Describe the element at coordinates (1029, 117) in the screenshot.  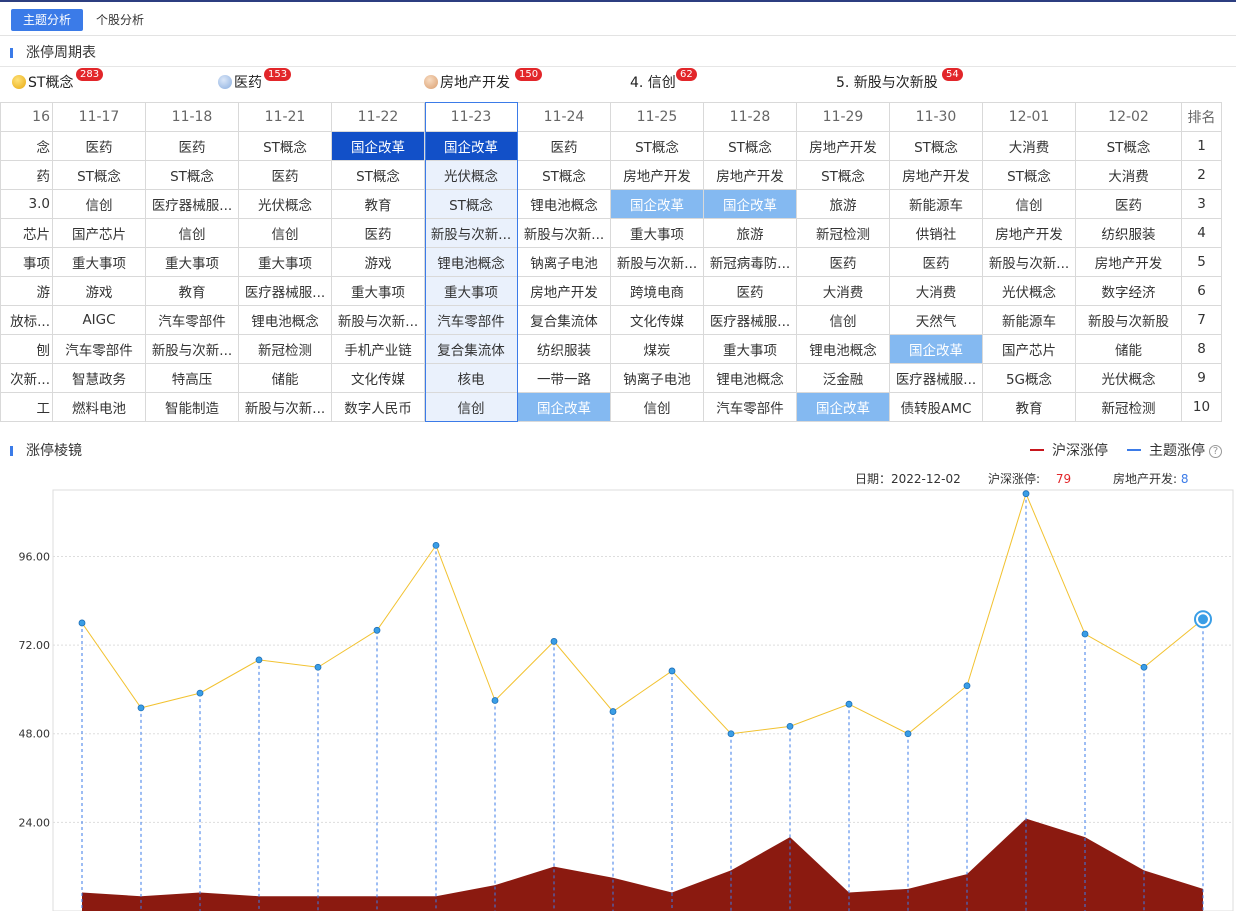
I see `date-header: 12-01` at that location.